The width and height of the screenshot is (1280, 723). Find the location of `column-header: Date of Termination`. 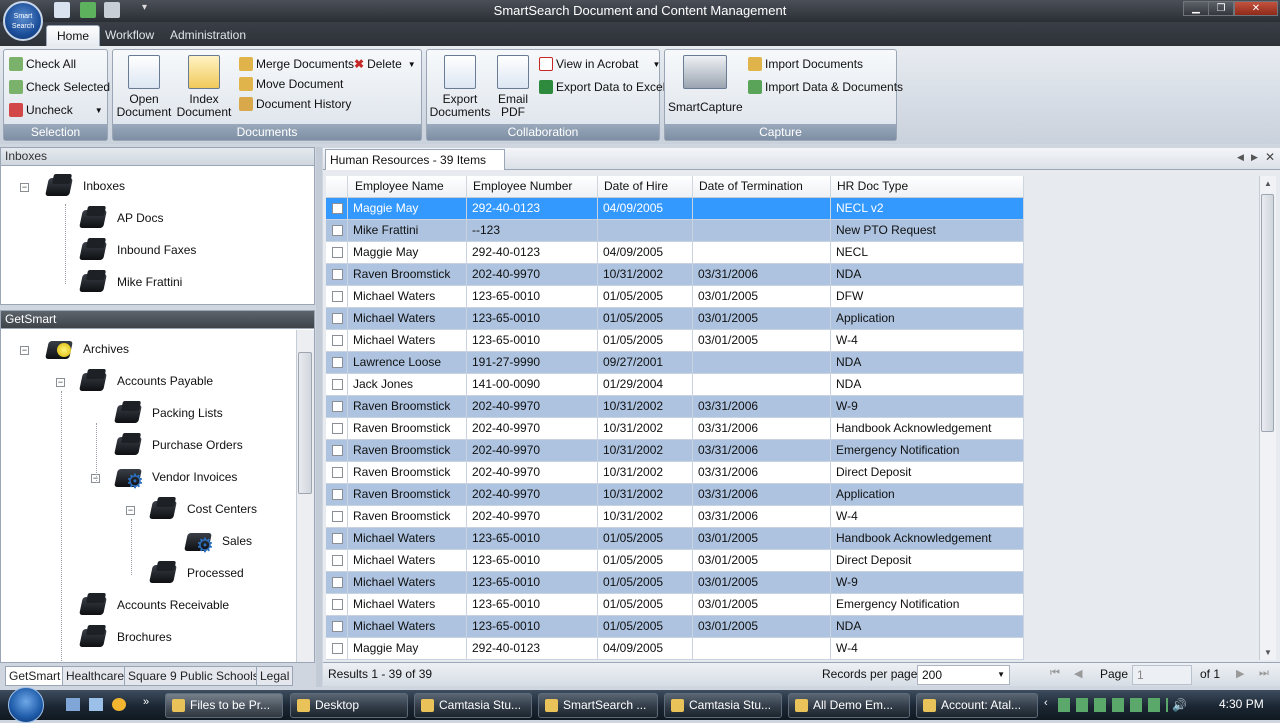

column-header: Date of Termination is located at coordinates (762, 187).